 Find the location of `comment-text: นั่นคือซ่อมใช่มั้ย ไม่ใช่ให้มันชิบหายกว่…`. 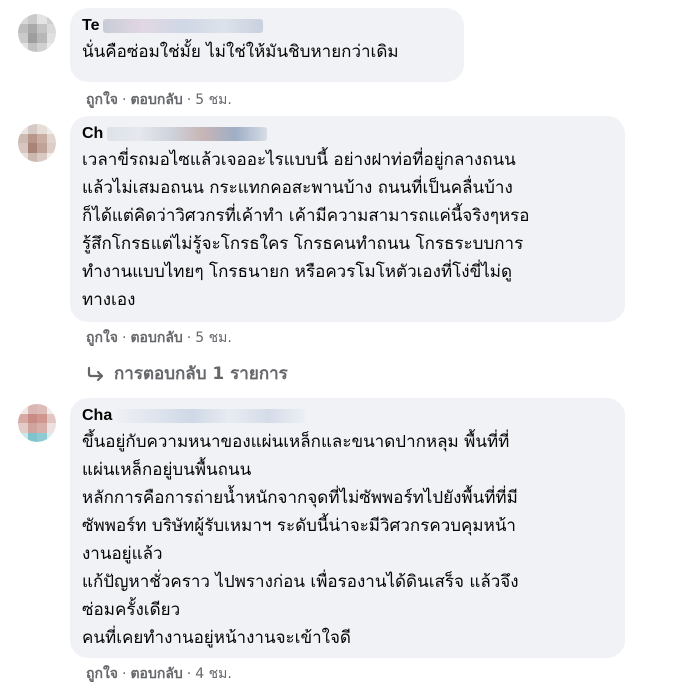

comment-text: นั่นคือซ่อมใช่มั้ย ไม่ใช่ให้มันชิบหายกว่… is located at coordinates (240, 52).